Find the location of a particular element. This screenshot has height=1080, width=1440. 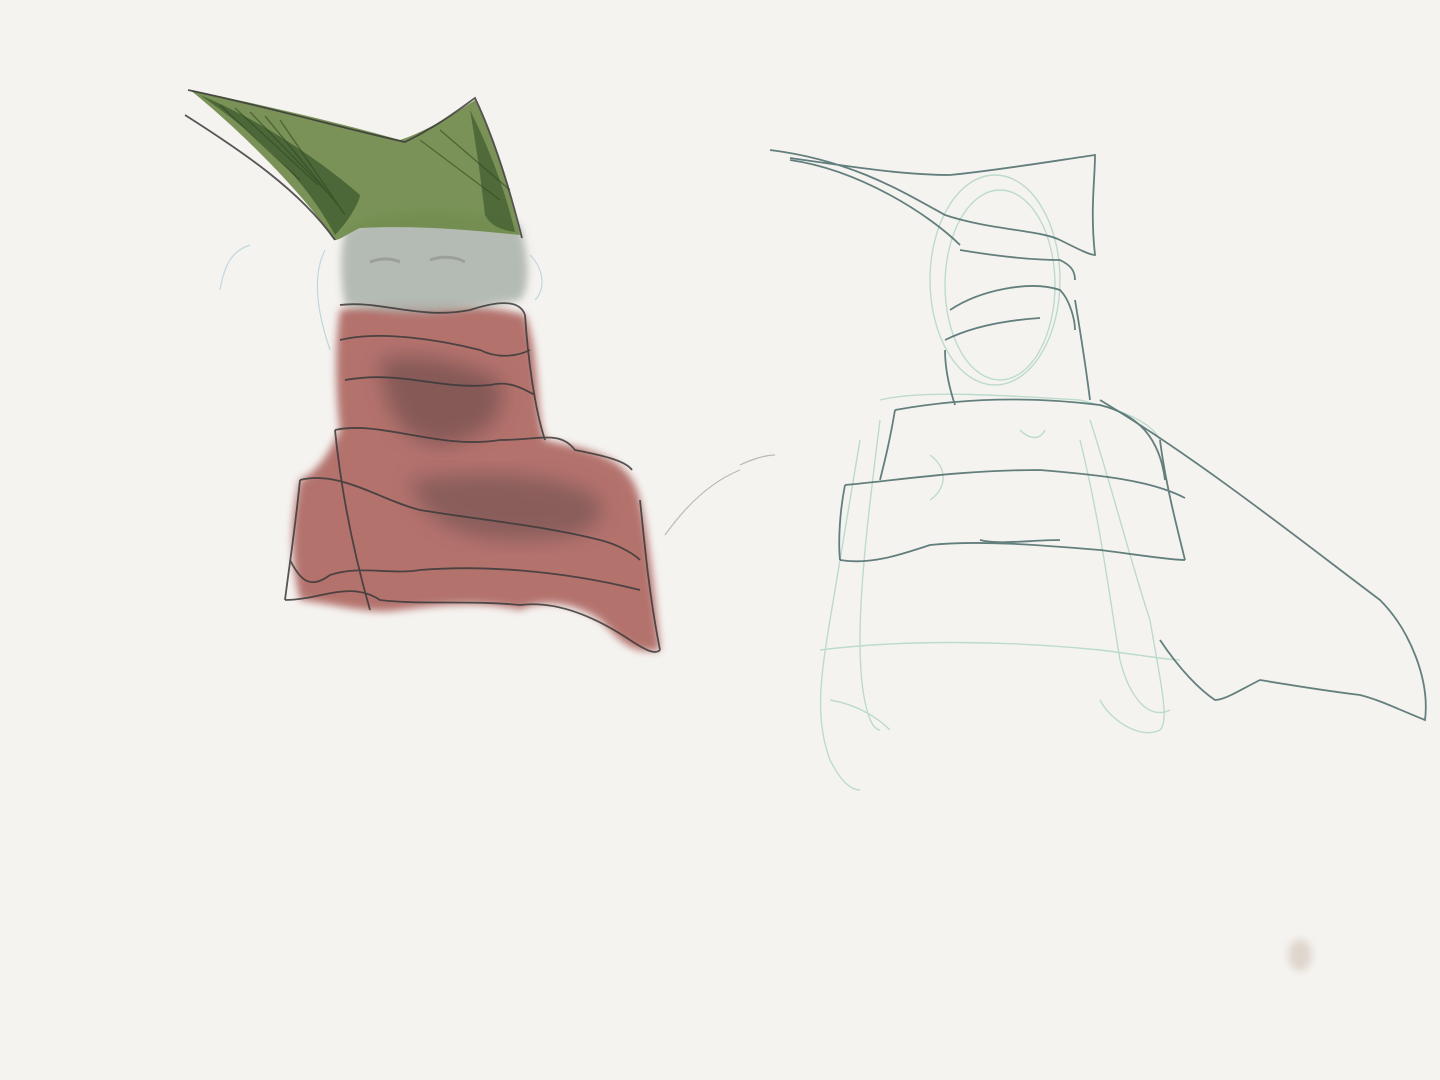

paint-smudge is located at coordinates (1300, 955).